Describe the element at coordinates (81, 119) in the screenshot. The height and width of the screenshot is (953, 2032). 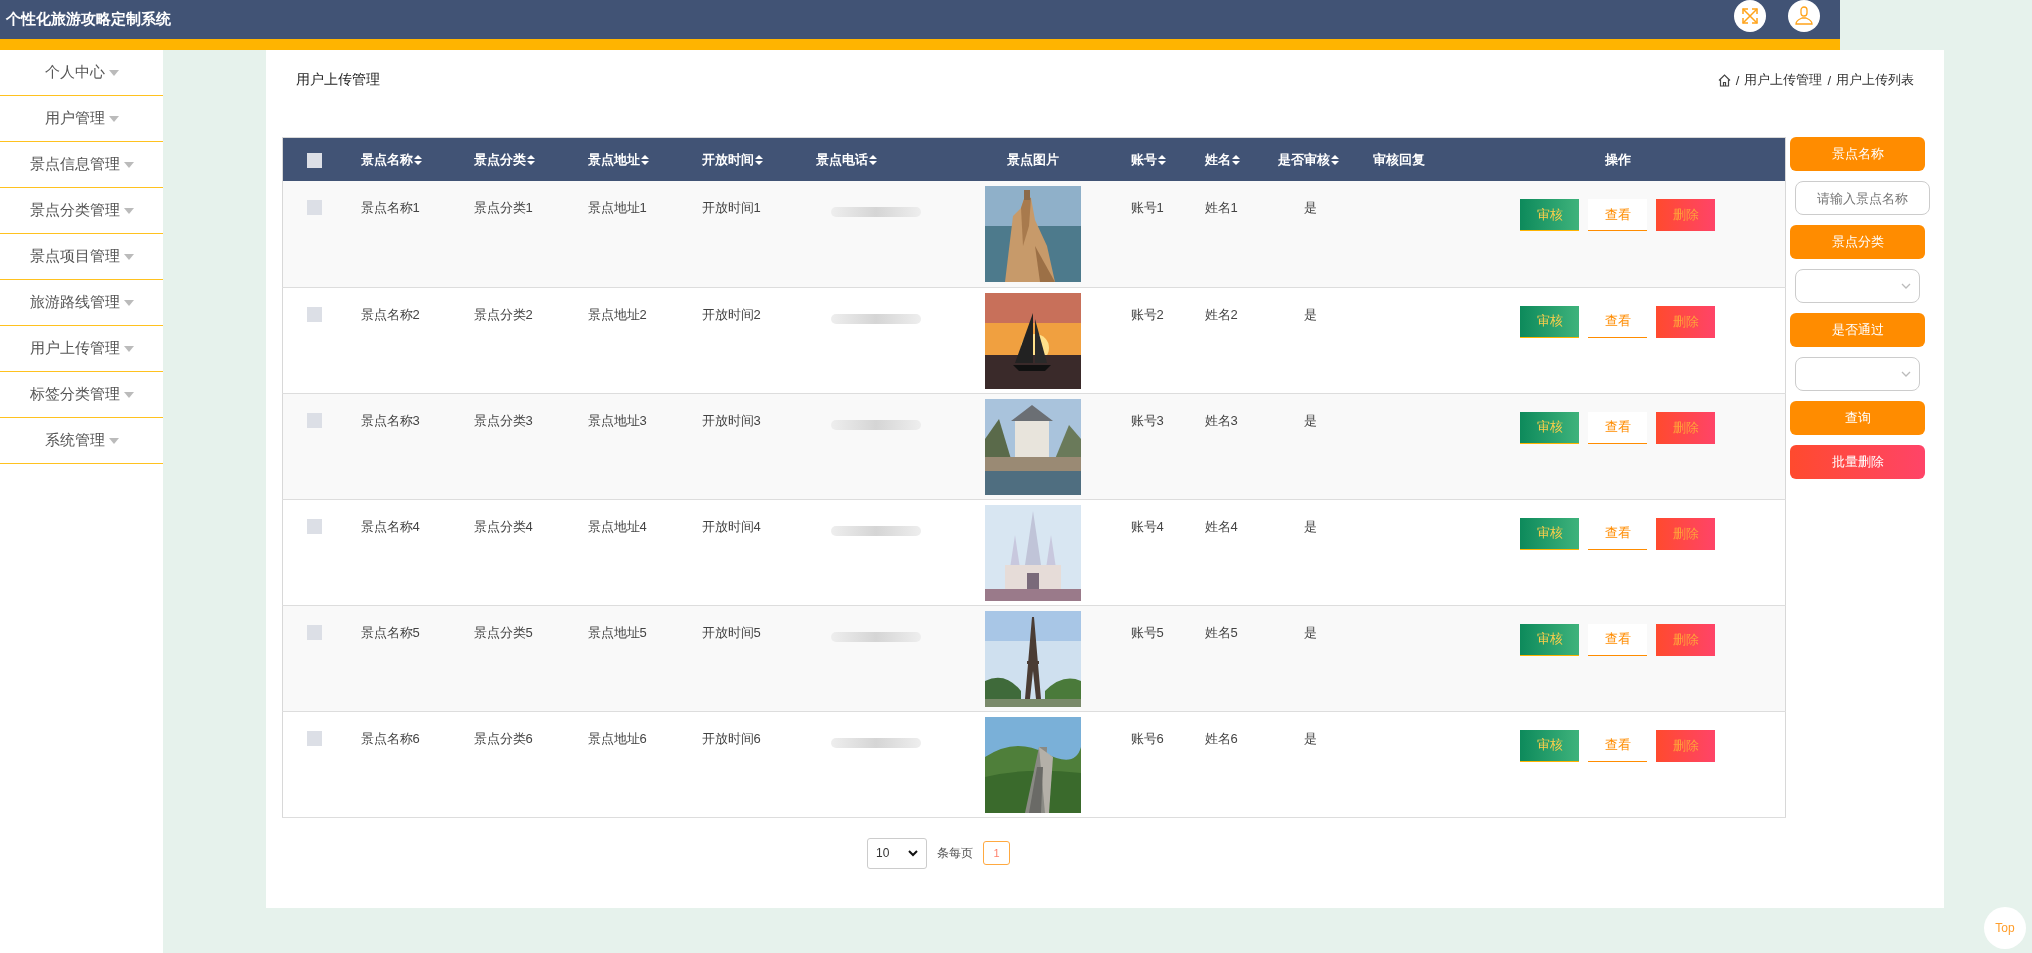
I see `sidebar-item: 用户管理` at that location.